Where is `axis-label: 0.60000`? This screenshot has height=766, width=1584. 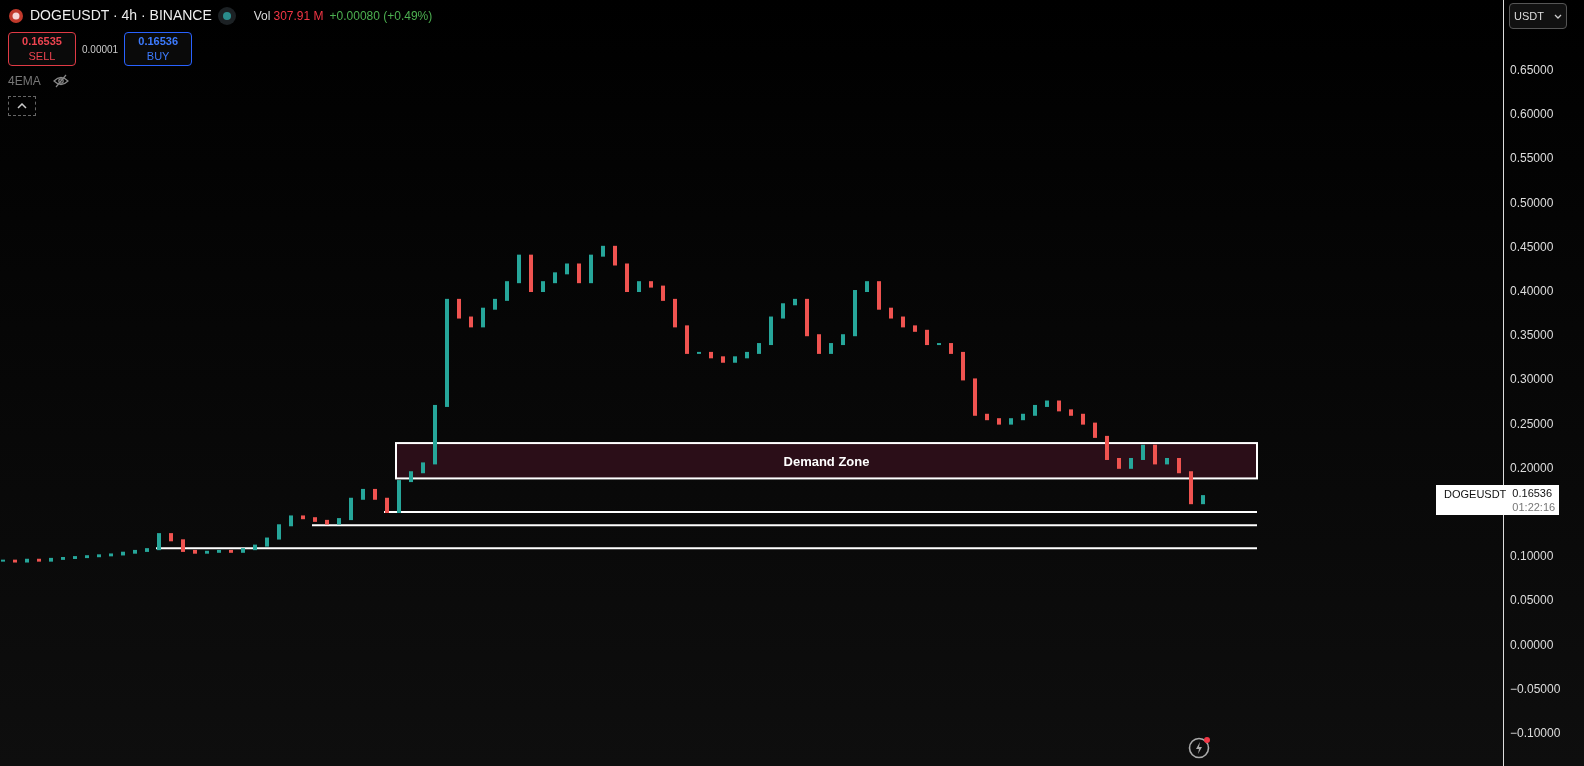 axis-label: 0.60000 is located at coordinates (1532, 114).